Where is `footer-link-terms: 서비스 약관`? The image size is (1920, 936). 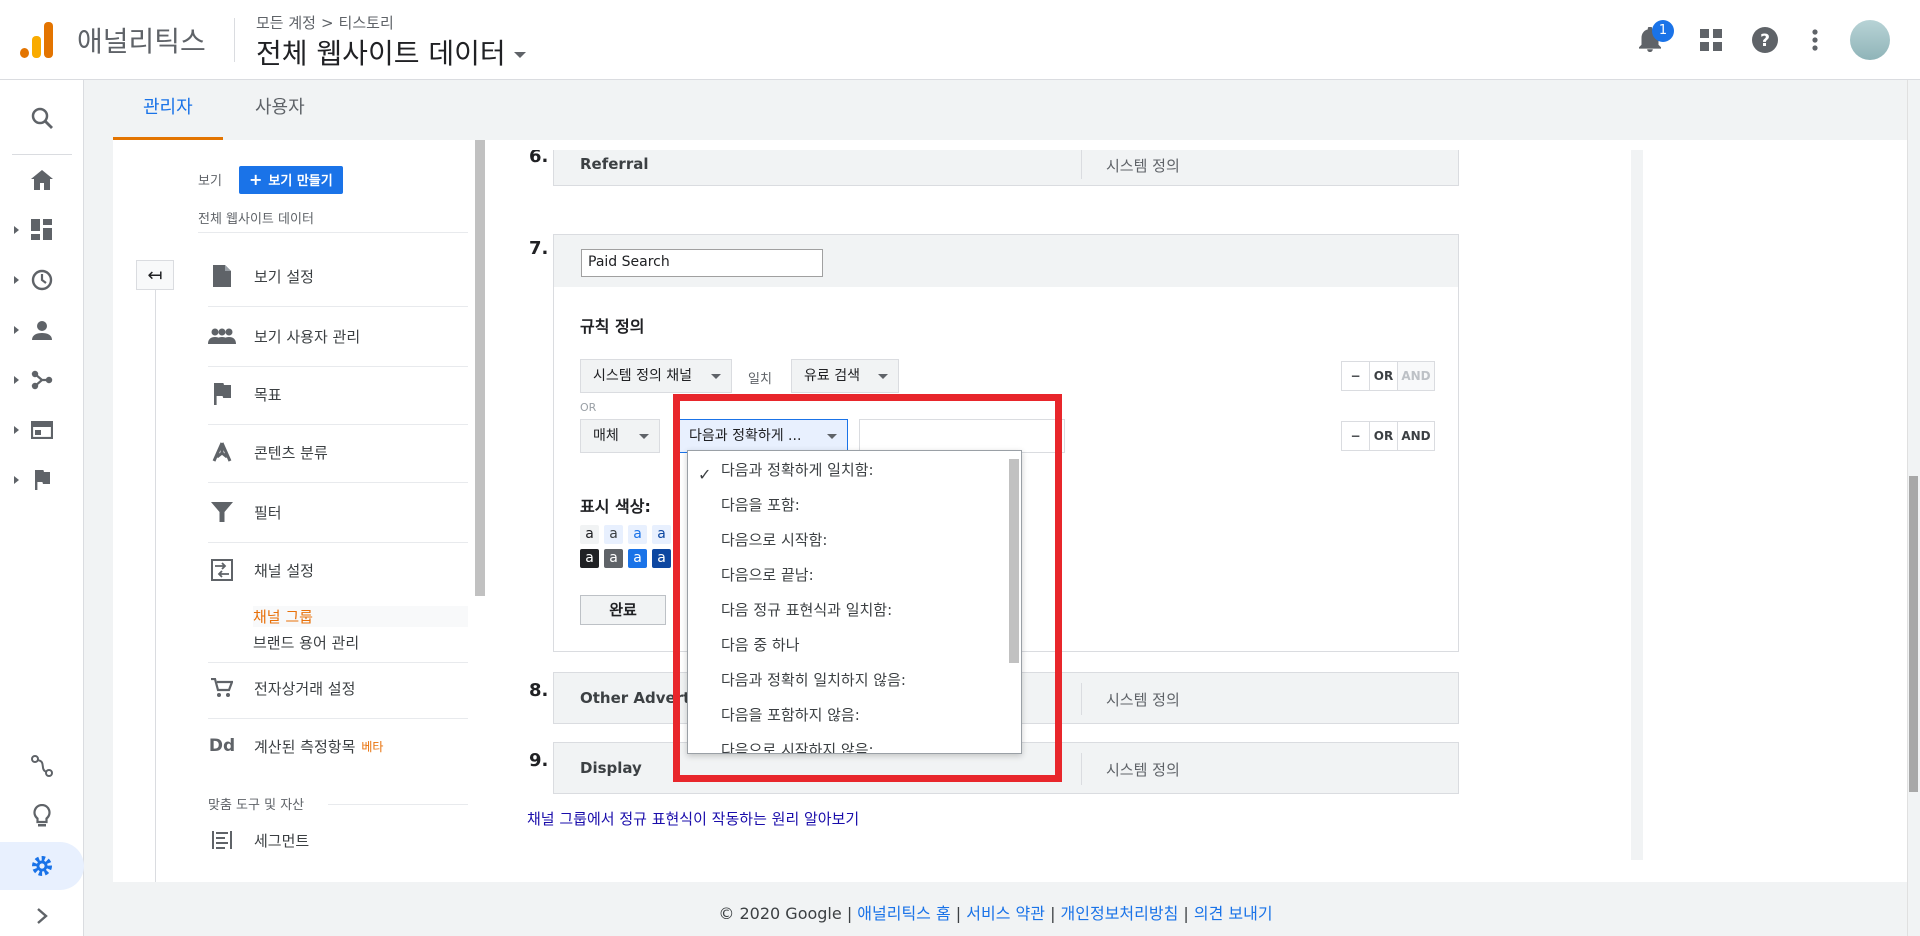
footer-link-terms: 서비스 약관 is located at coordinates (1005, 913).